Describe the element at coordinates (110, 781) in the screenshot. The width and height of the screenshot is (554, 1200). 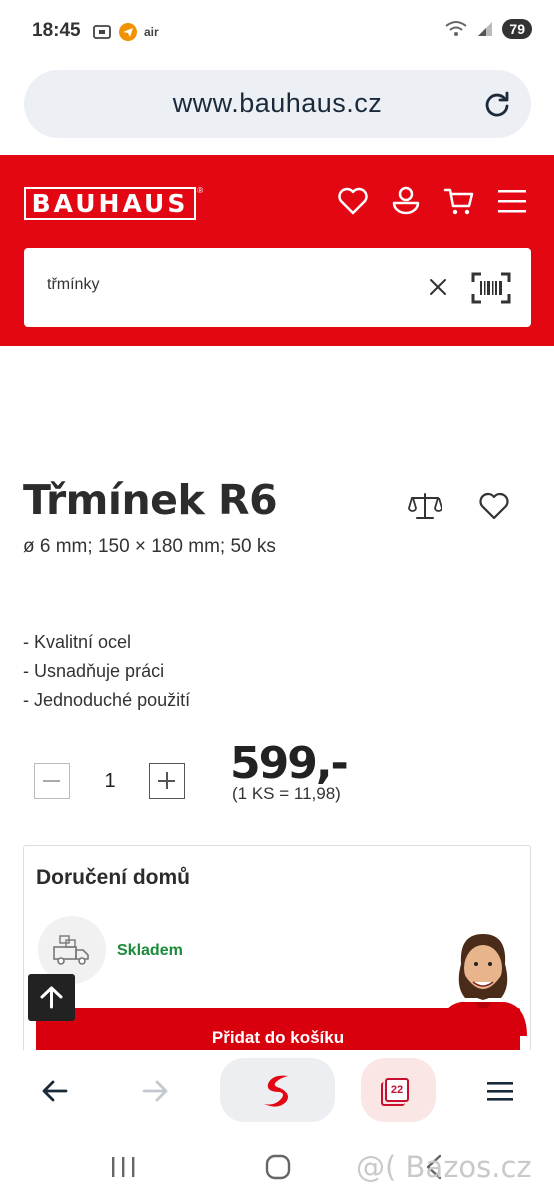
I see `quantity-value: 1` at that location.